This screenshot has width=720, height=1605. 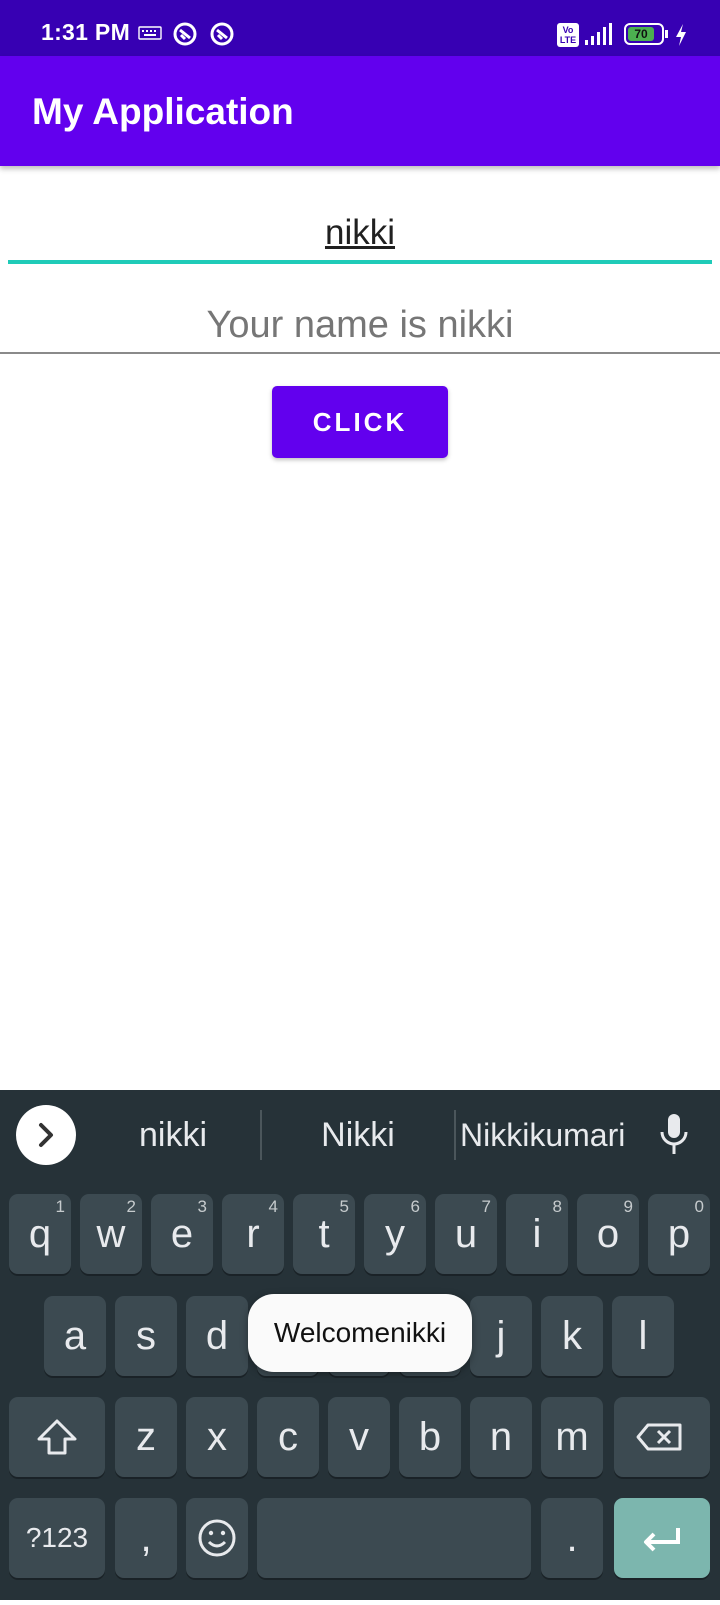 I want to click on key-y: y6, so click(x=395, y=1234).